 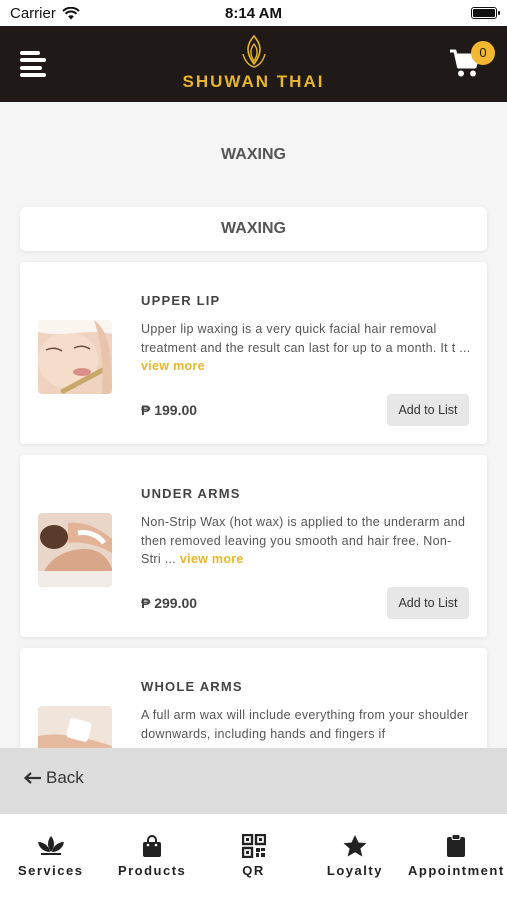 What do you see at coordinates (33, 13) in the screenshot?
I see `carrier-label: Carrier` at bounding box center [33, 13].